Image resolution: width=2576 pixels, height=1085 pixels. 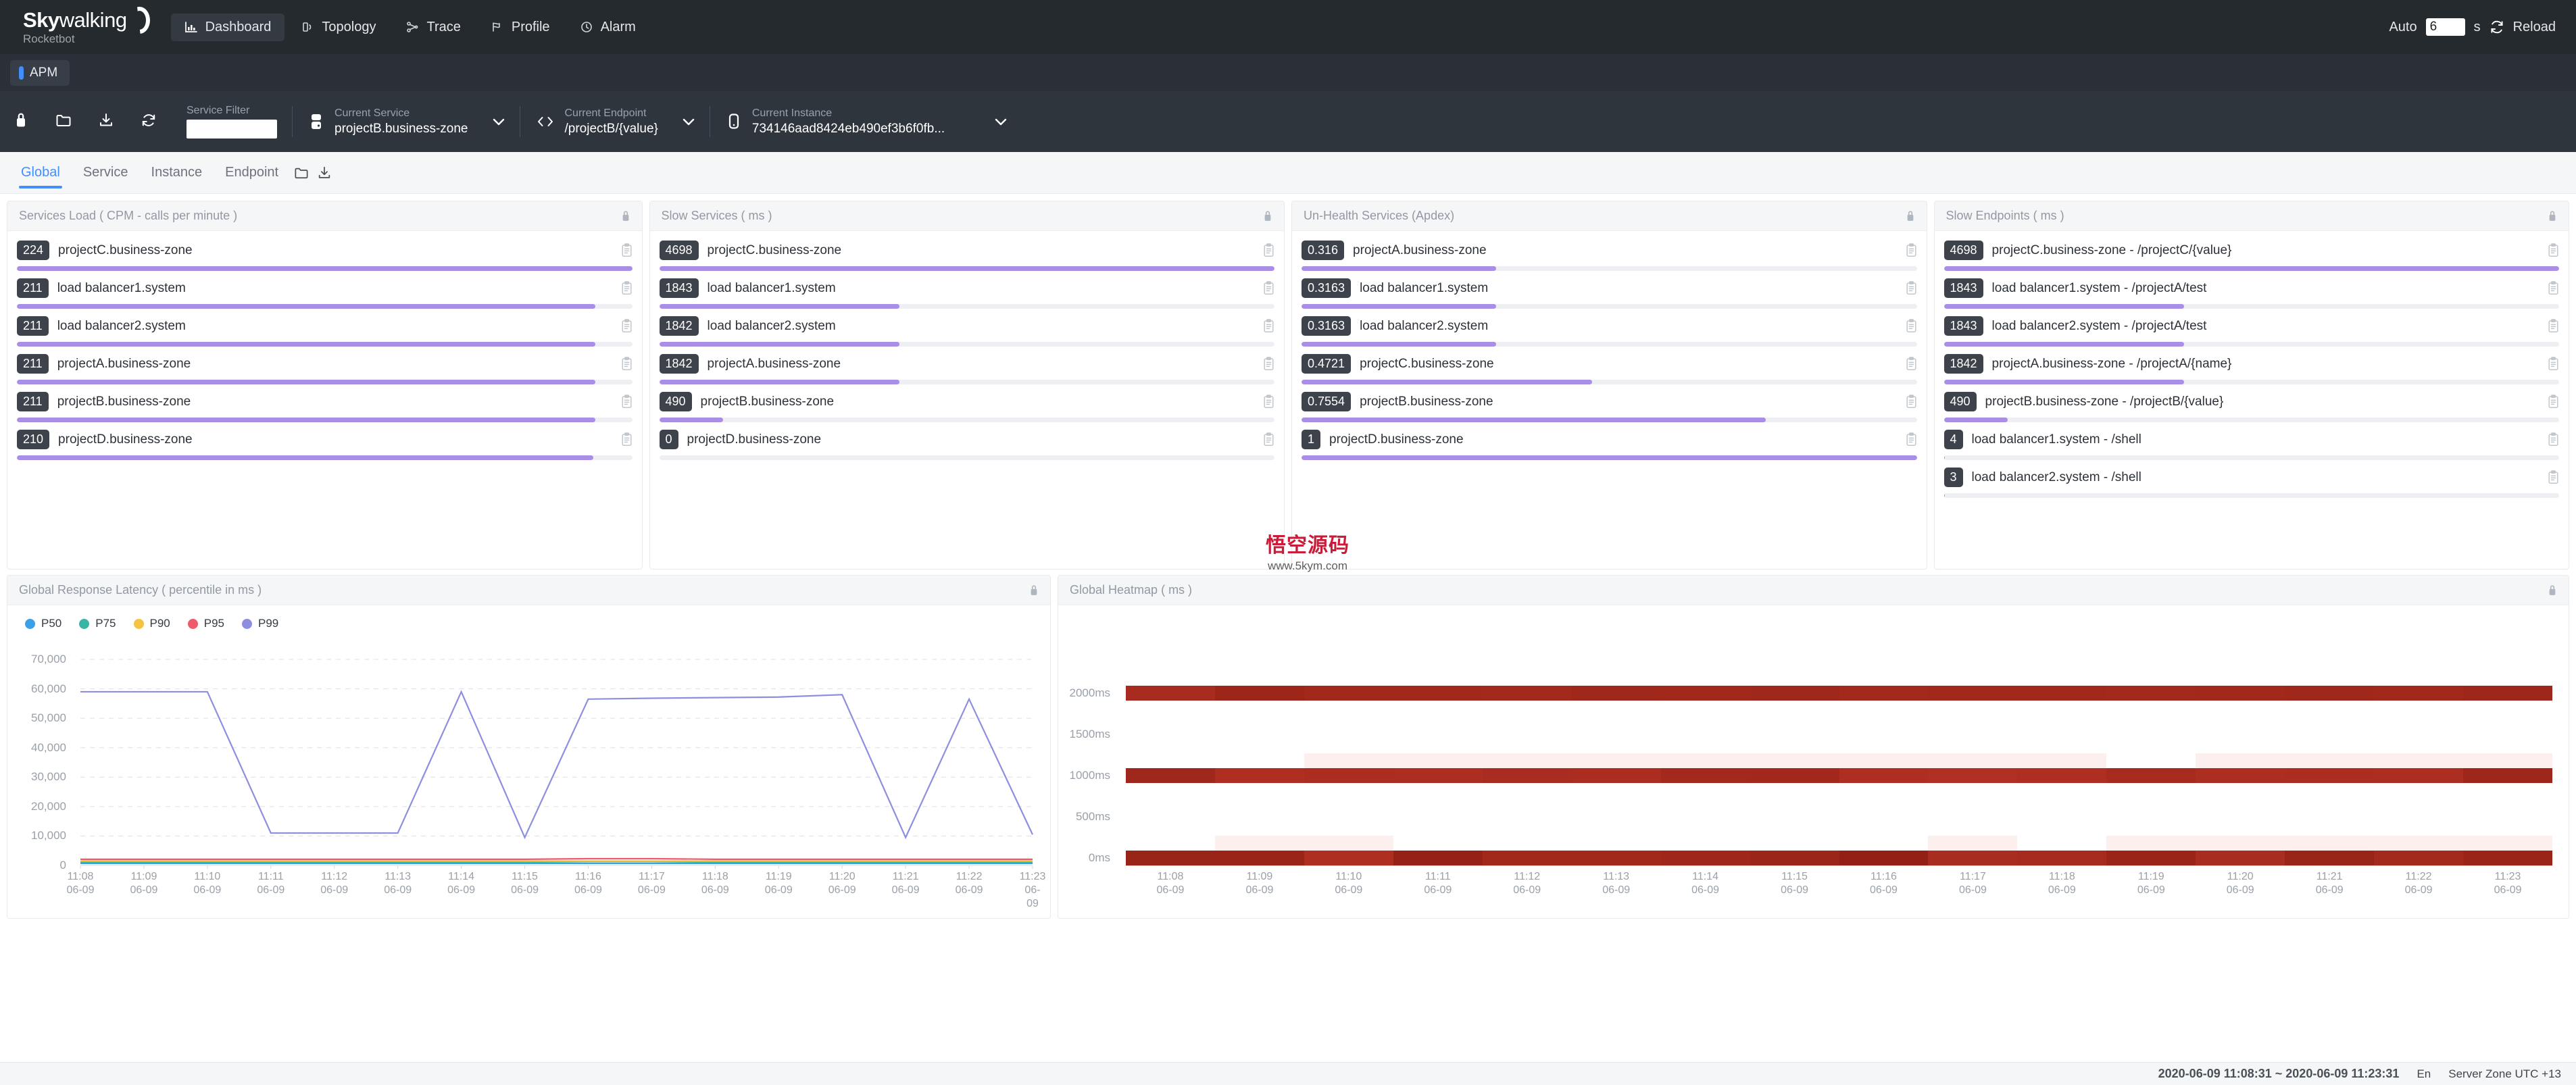 What do you see at coordinates (106, 121) in the screenshot?
I see `download-button` at bounding box center [106, 121].